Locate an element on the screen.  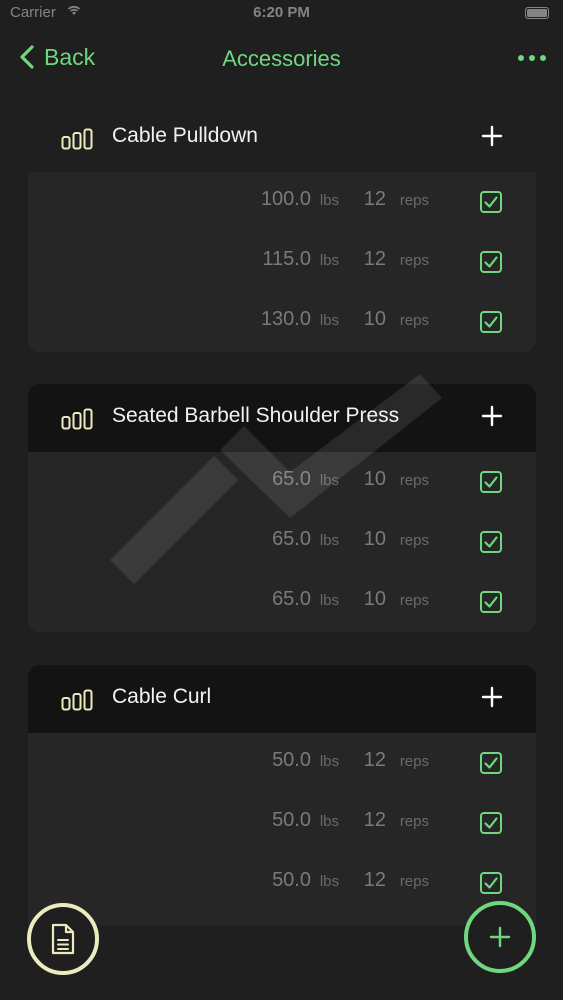
status-time: 6:20 PM is located at coordinates (281, 12).